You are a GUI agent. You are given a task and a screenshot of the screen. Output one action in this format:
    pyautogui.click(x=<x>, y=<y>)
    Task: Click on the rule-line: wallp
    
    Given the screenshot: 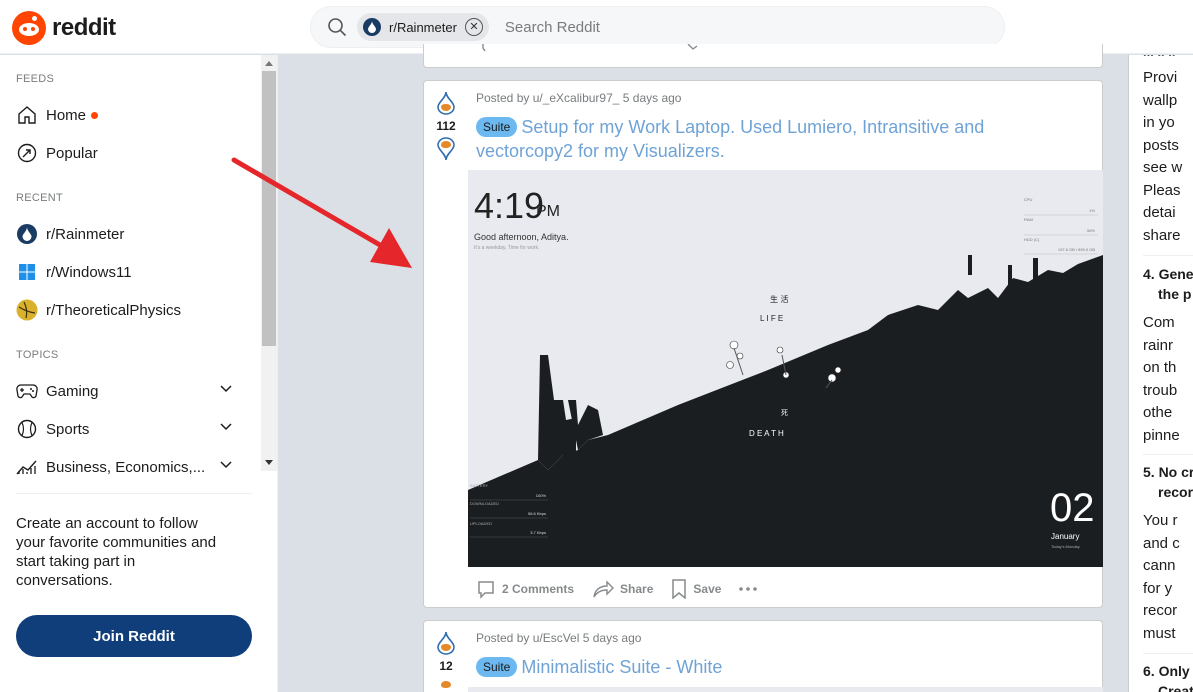 What is the action you would take?
    pyautogui.click(x=1160, y=100)
    